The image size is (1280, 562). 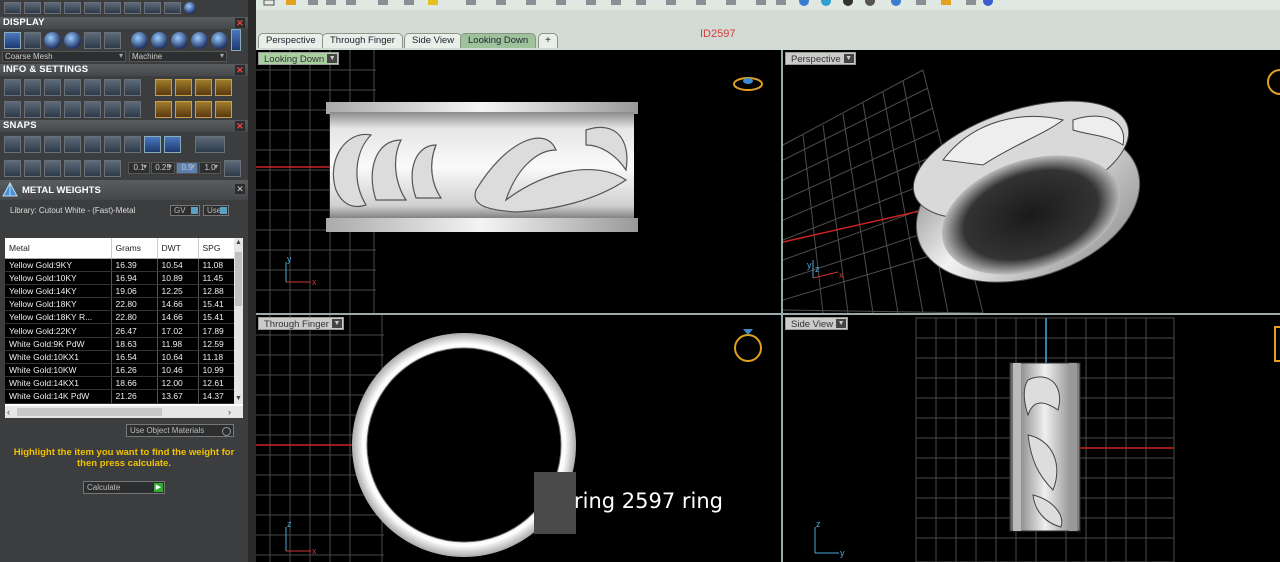 I want to click on toolbar-icons, so click(x=768, y=5).